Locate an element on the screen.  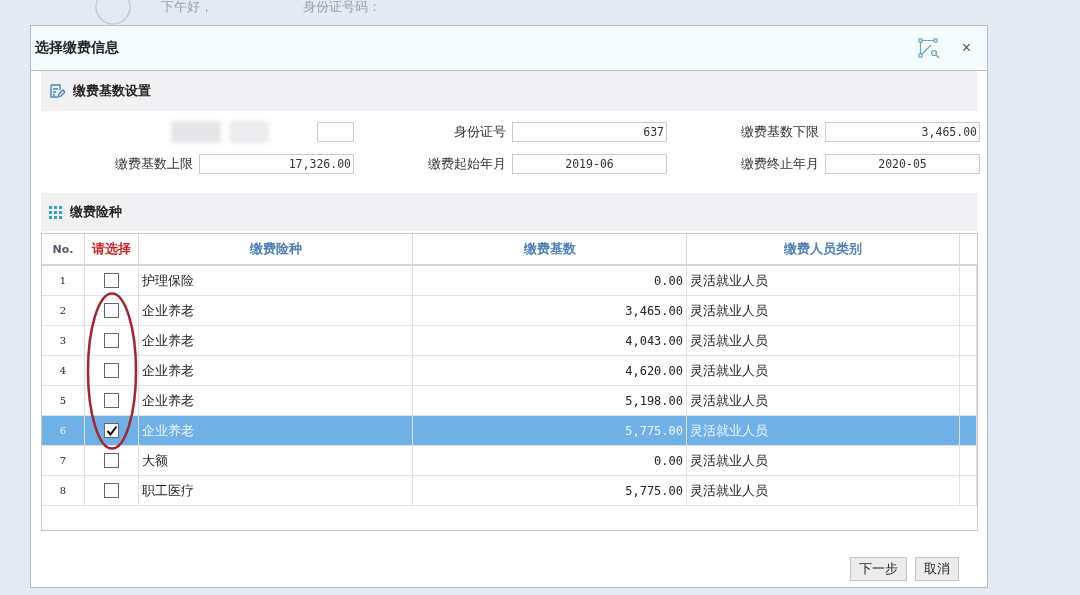
dialog-button: 取消 is located at coordinates (937, 569).